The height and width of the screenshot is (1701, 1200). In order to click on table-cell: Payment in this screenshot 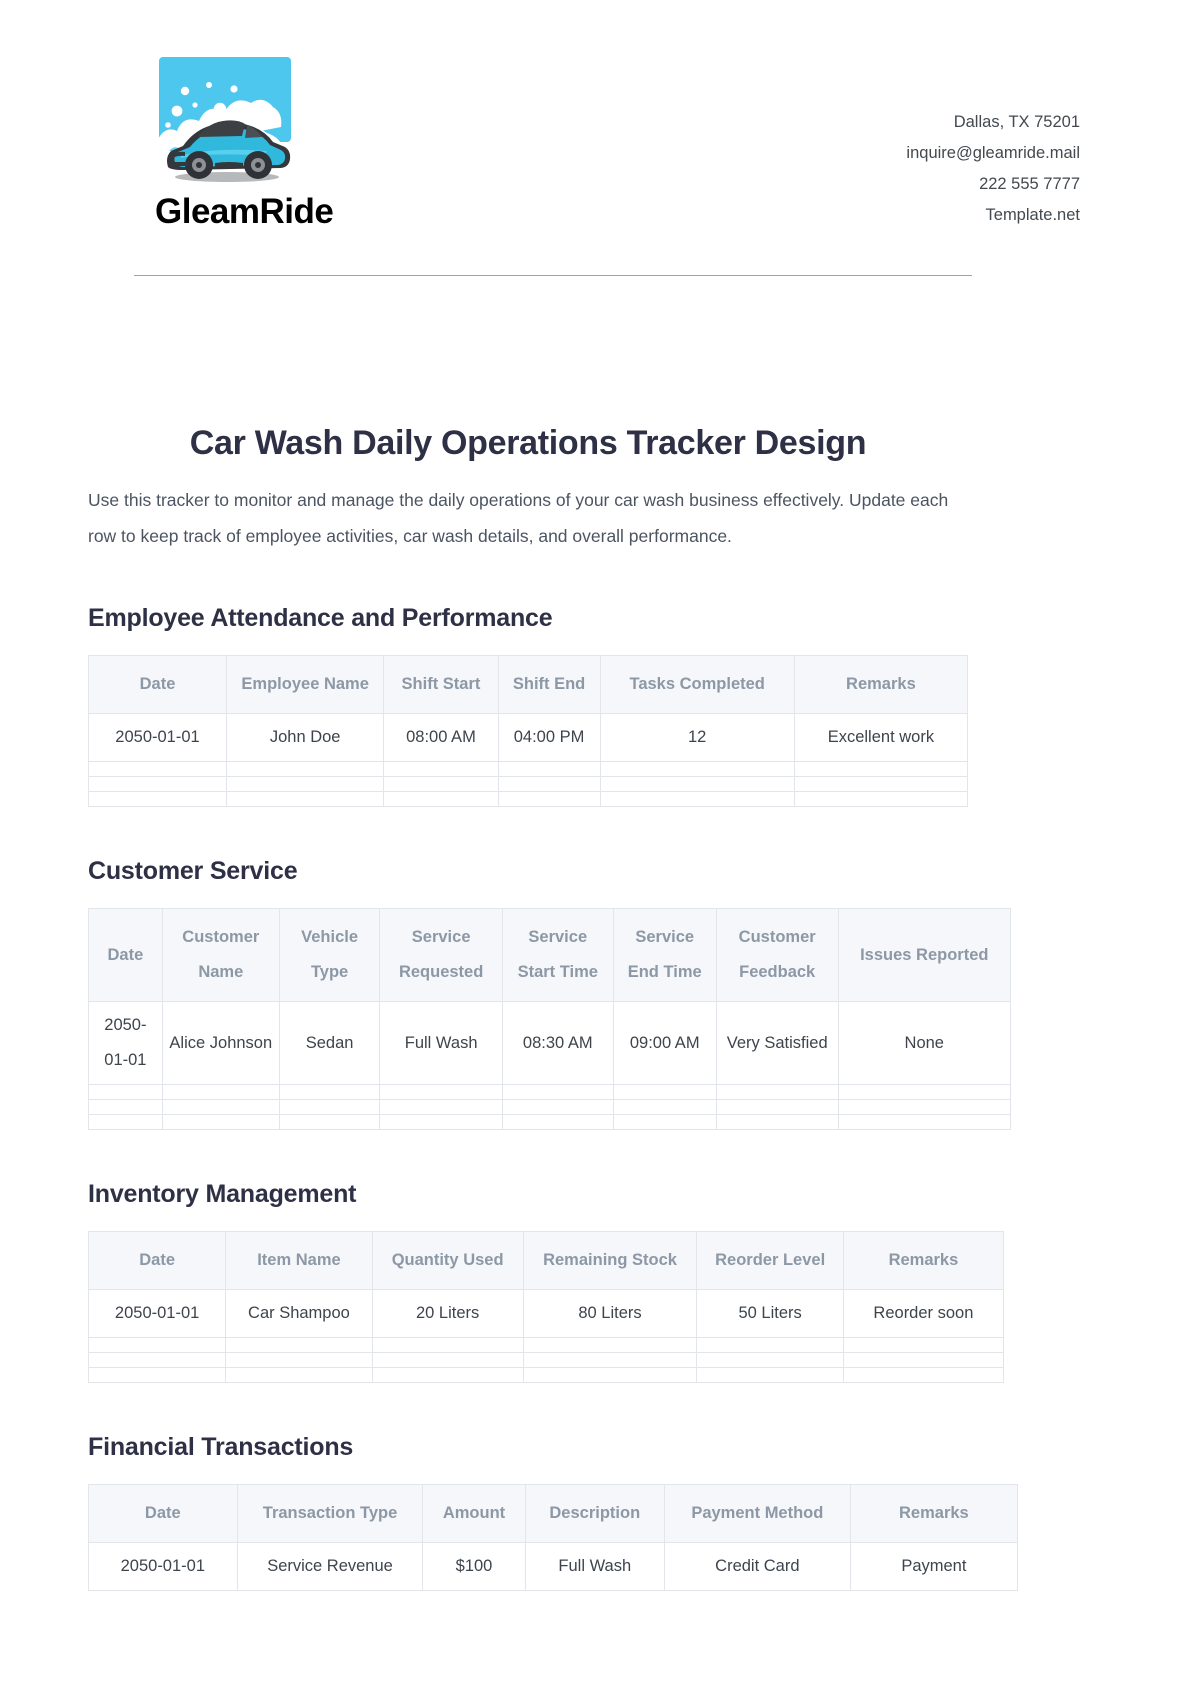, I will do `click(934, 1566)`.